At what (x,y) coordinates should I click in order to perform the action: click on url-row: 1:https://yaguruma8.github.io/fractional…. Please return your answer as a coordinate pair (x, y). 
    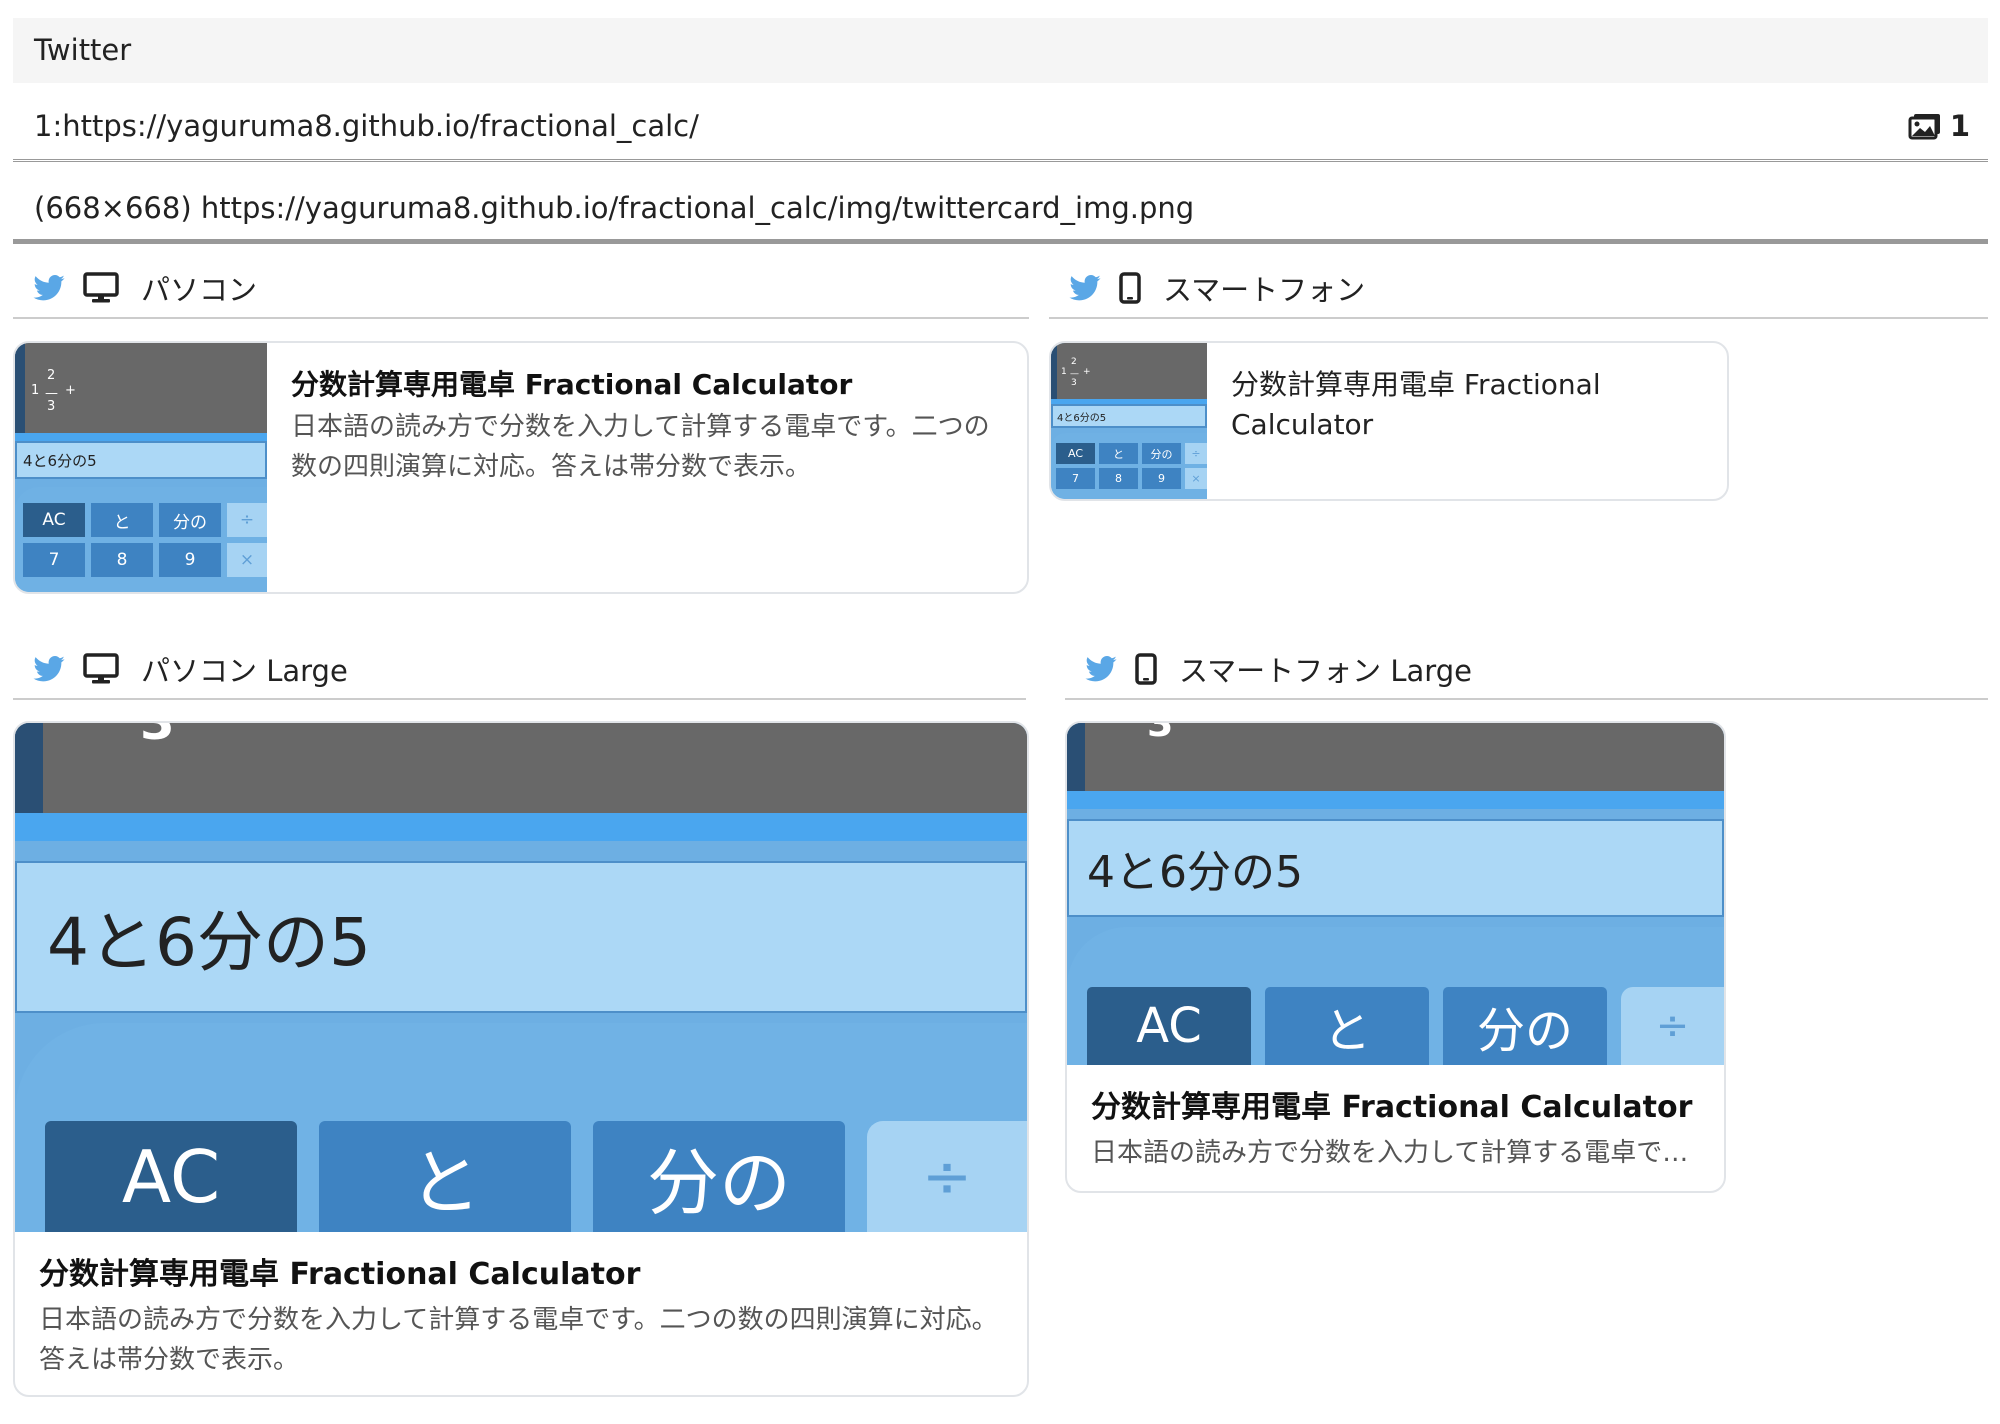
    Looking at the image, I should click on (1000, 126).